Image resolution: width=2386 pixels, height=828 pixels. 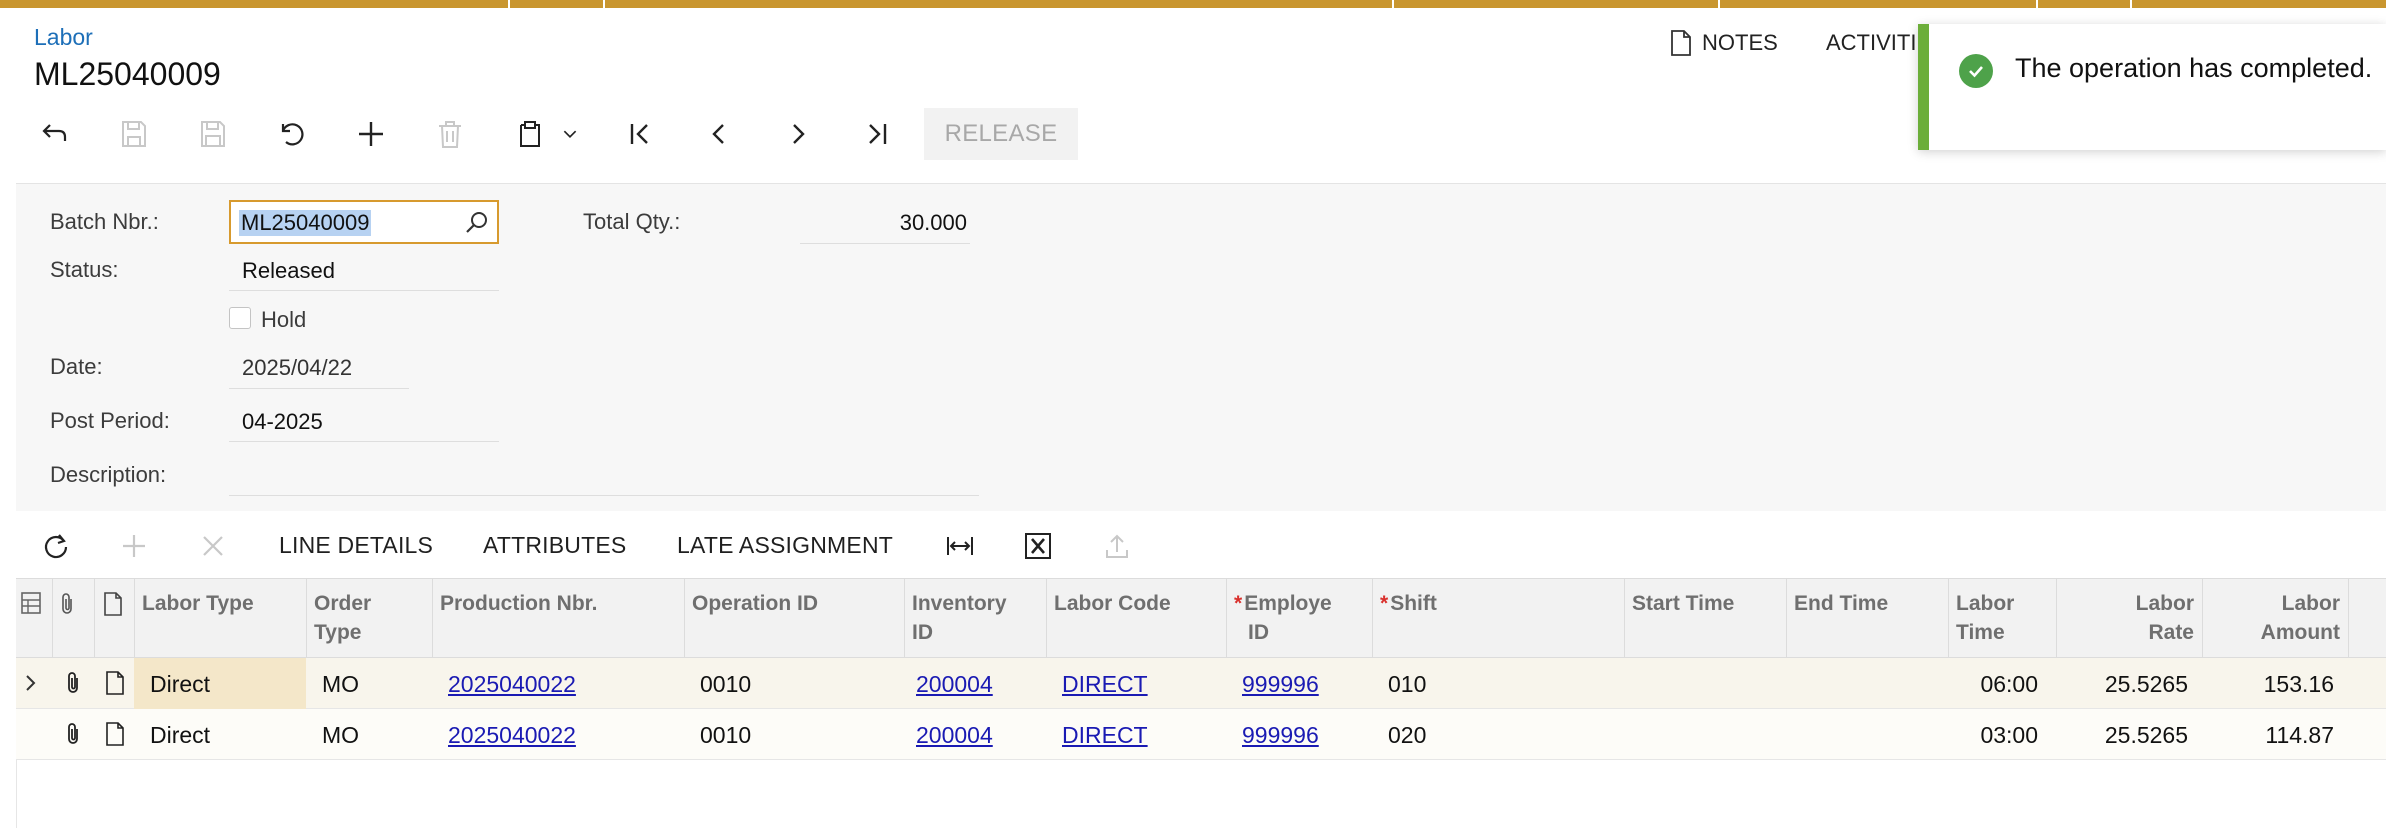 I want to click on col-order-type-label-2: Type, so click(x=338, y=632).